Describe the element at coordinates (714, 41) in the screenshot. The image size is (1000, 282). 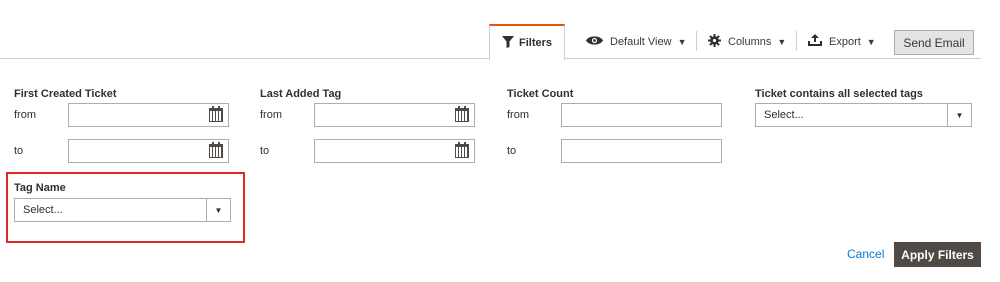
I see `gear-icon` at that location.